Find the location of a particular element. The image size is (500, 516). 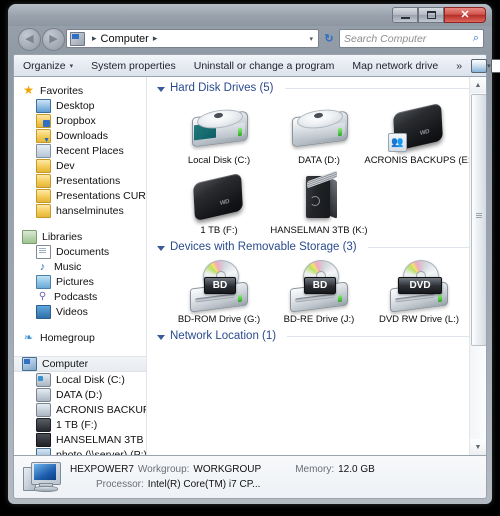

sidebar-item-presentations: Presentations is located at coordinates (80, 180).